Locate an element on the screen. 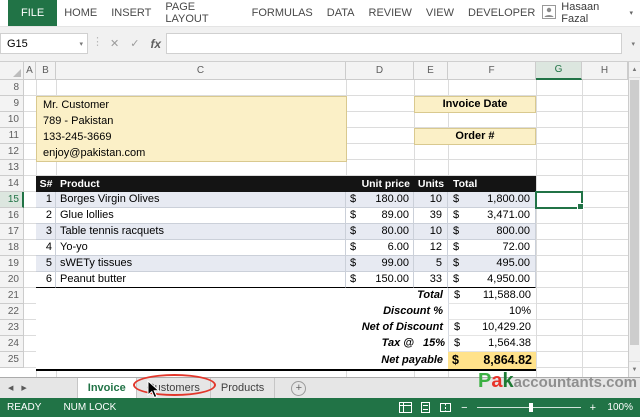  column-header-a: A is located at coordinates (30, 71).